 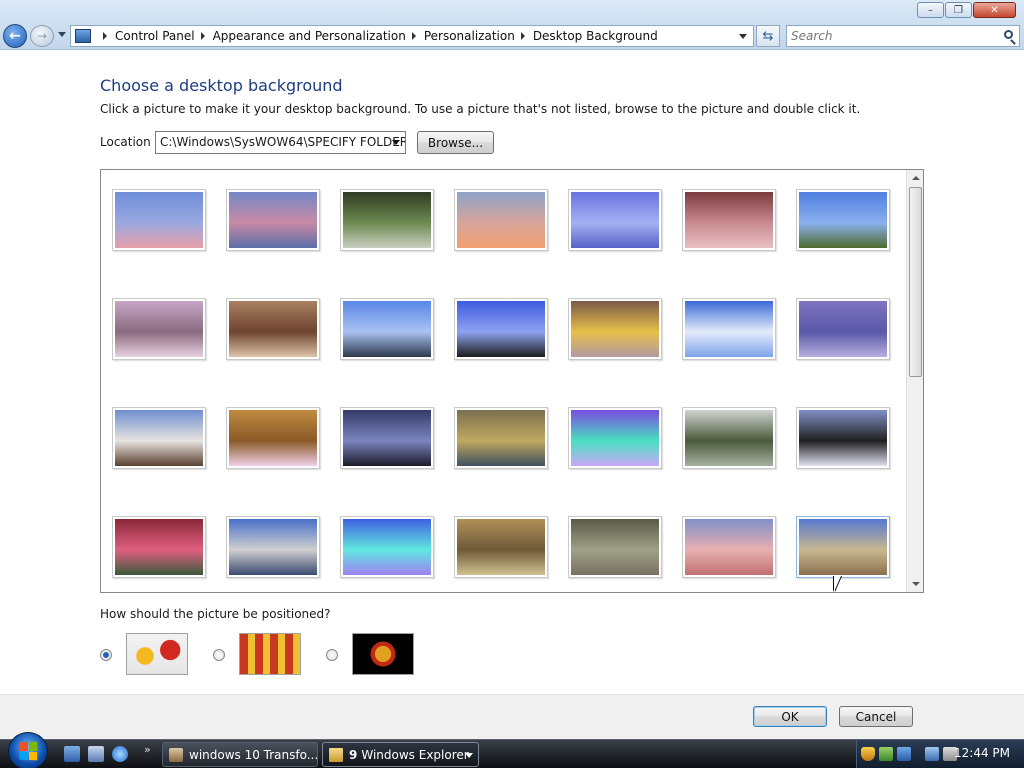 I want to click on scroll-up-icon, so click(x=916, y=178).